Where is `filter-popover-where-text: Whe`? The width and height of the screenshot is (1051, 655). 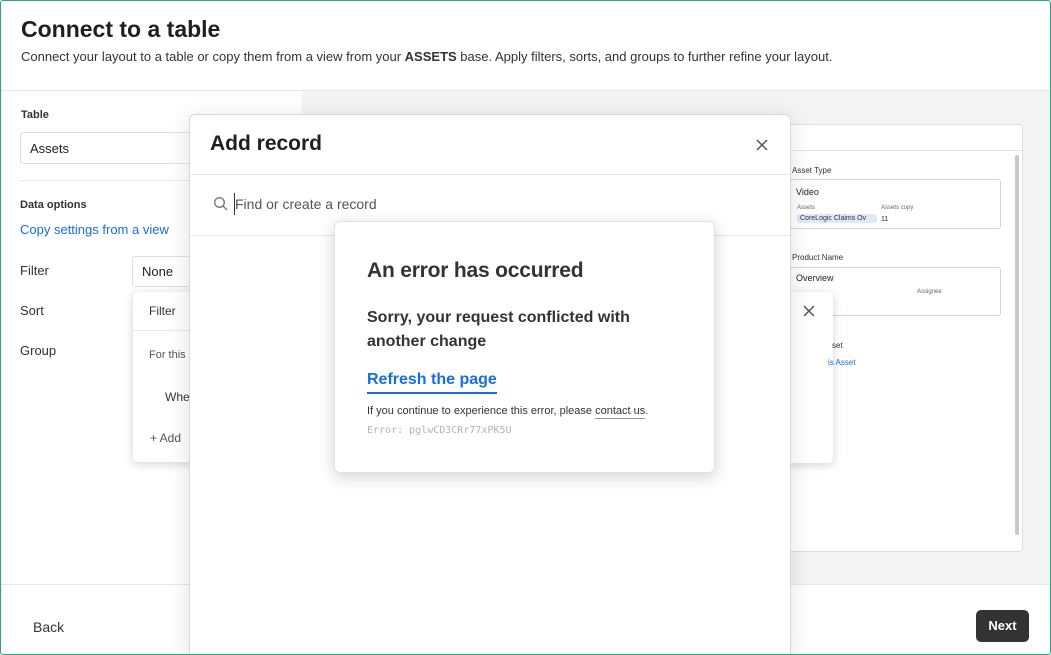
filter-popover-where-text: Whe is located at coordinates (177, 397).